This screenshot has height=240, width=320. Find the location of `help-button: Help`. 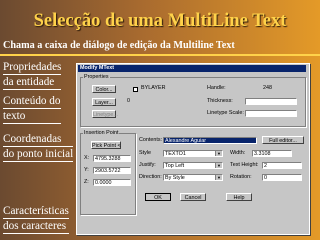

help-button: Help is located at coordinates (239, 197).